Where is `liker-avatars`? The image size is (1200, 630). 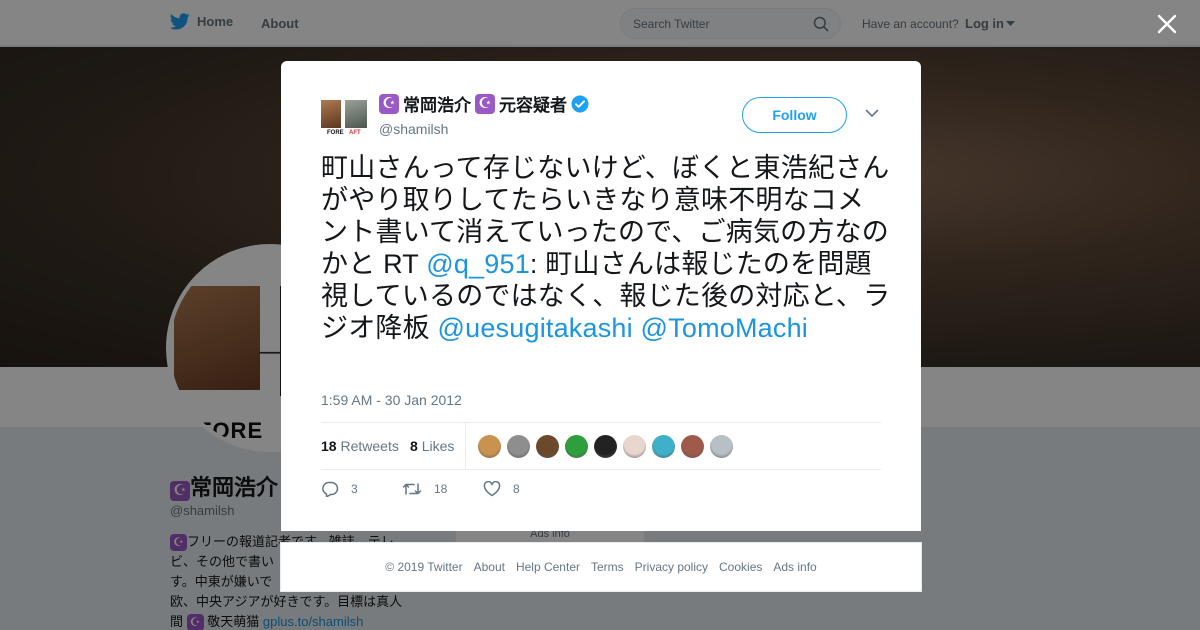 liker-avatars is located at coordinates (605, 446).